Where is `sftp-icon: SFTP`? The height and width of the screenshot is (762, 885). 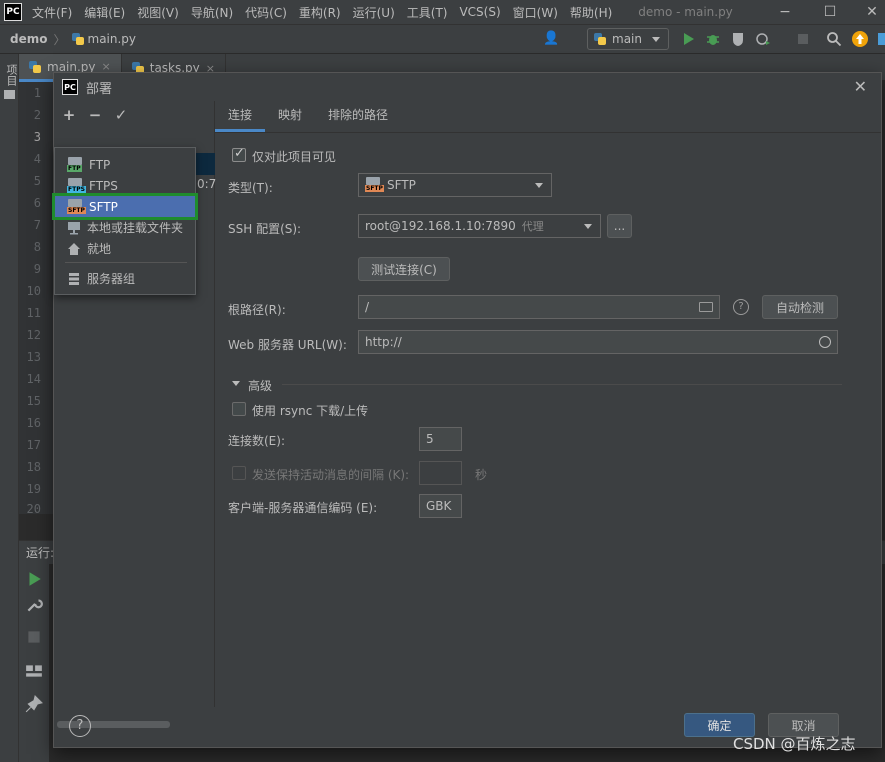
sftp-icon: SFTP is located at coordinates (374, 185).